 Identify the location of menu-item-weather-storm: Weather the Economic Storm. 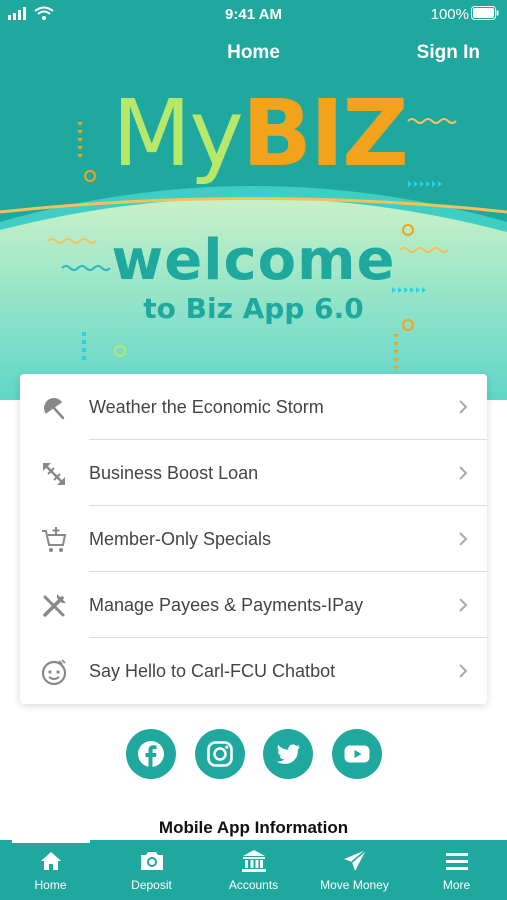
(253, 407).